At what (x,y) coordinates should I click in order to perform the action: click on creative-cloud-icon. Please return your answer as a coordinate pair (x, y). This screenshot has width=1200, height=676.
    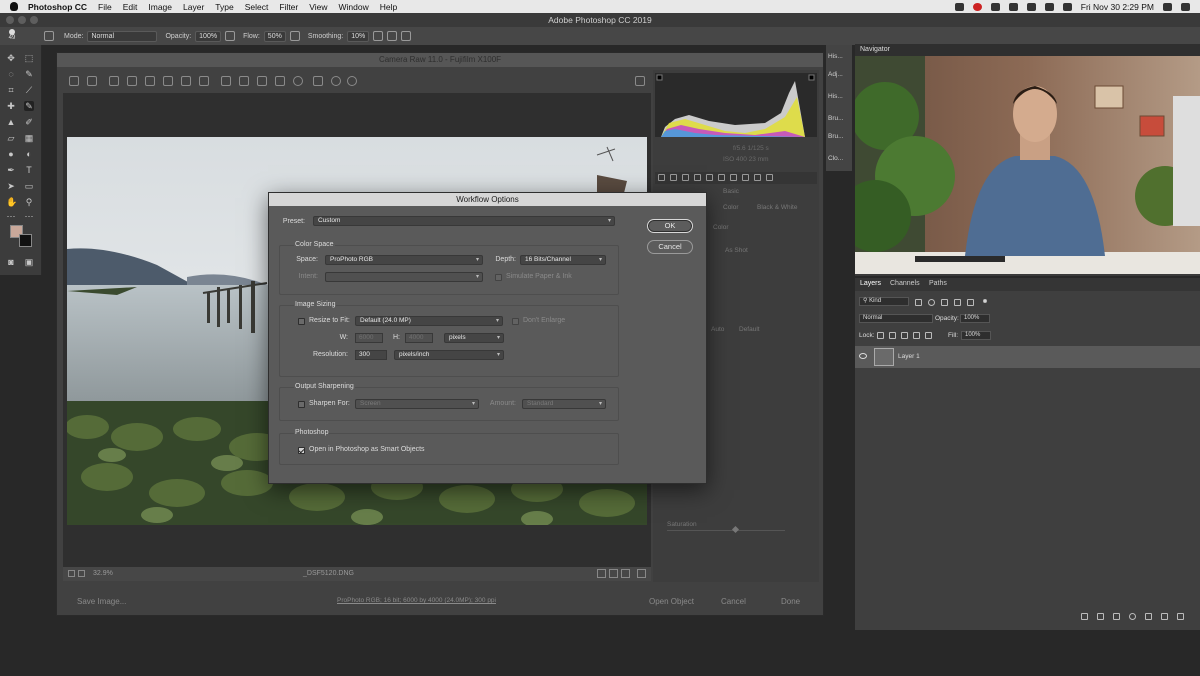
    Looking at the image, I should click on (995, 6).